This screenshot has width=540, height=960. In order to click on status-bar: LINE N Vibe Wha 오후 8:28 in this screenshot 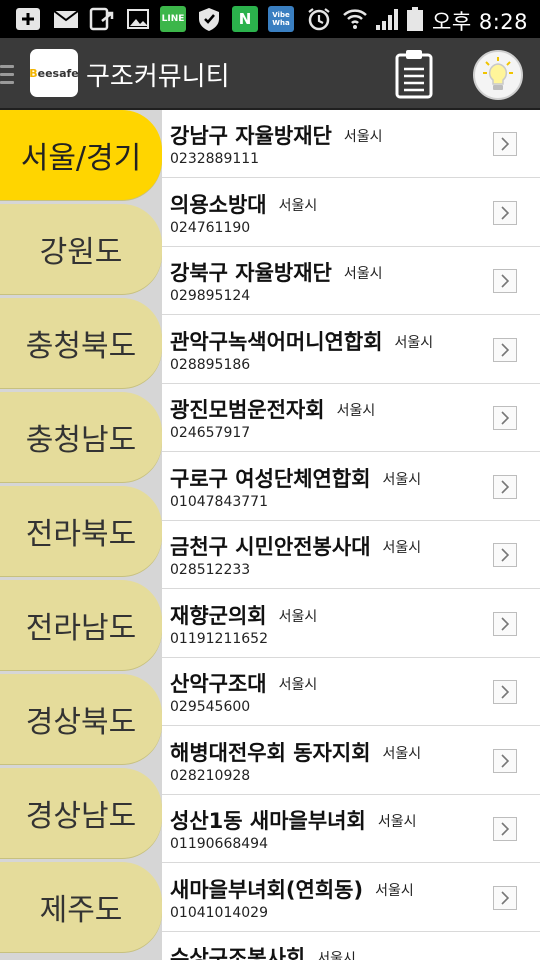, I will do `click(270, 19)`.